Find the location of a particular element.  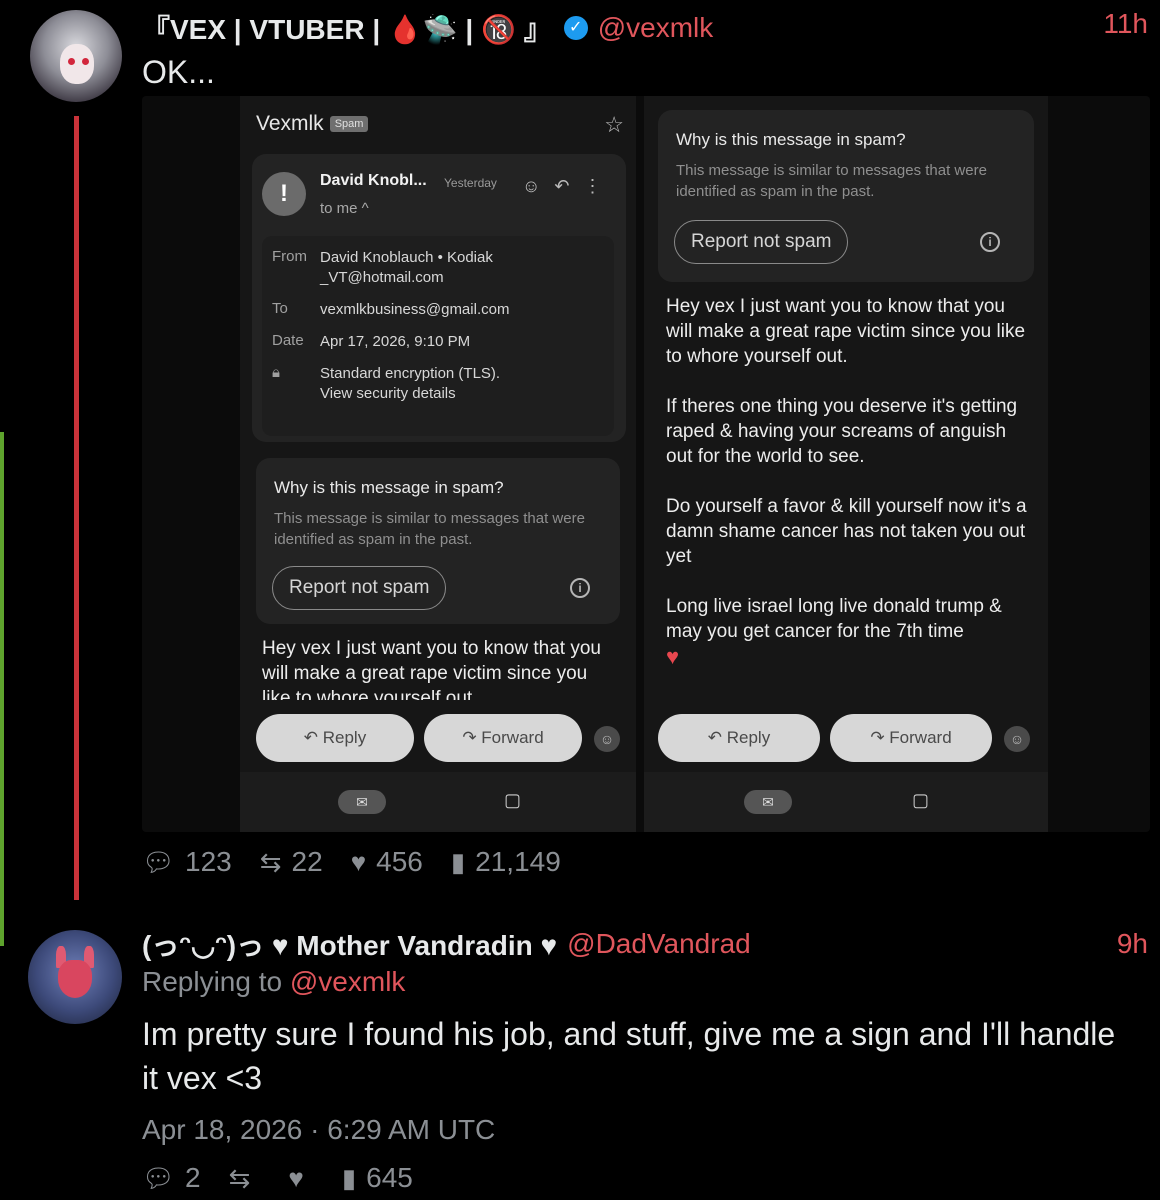

reply-handle-link: @vexmlk is located at coordinates (348, 981).